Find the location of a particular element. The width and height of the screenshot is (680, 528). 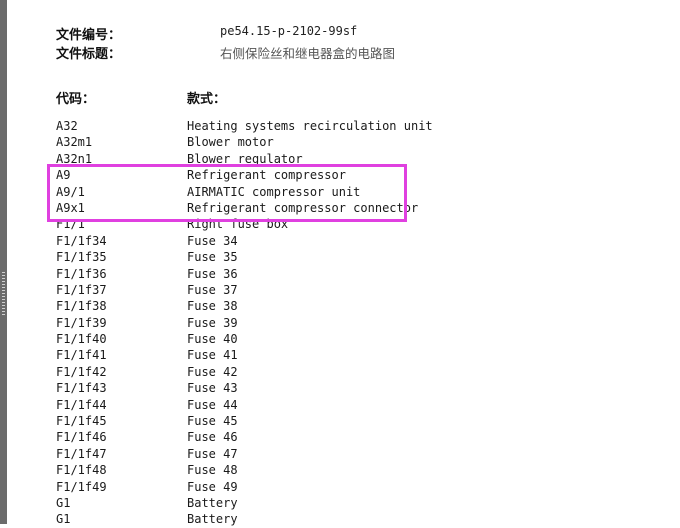

part-code: F1/1 is located at coordinates (70, 224).